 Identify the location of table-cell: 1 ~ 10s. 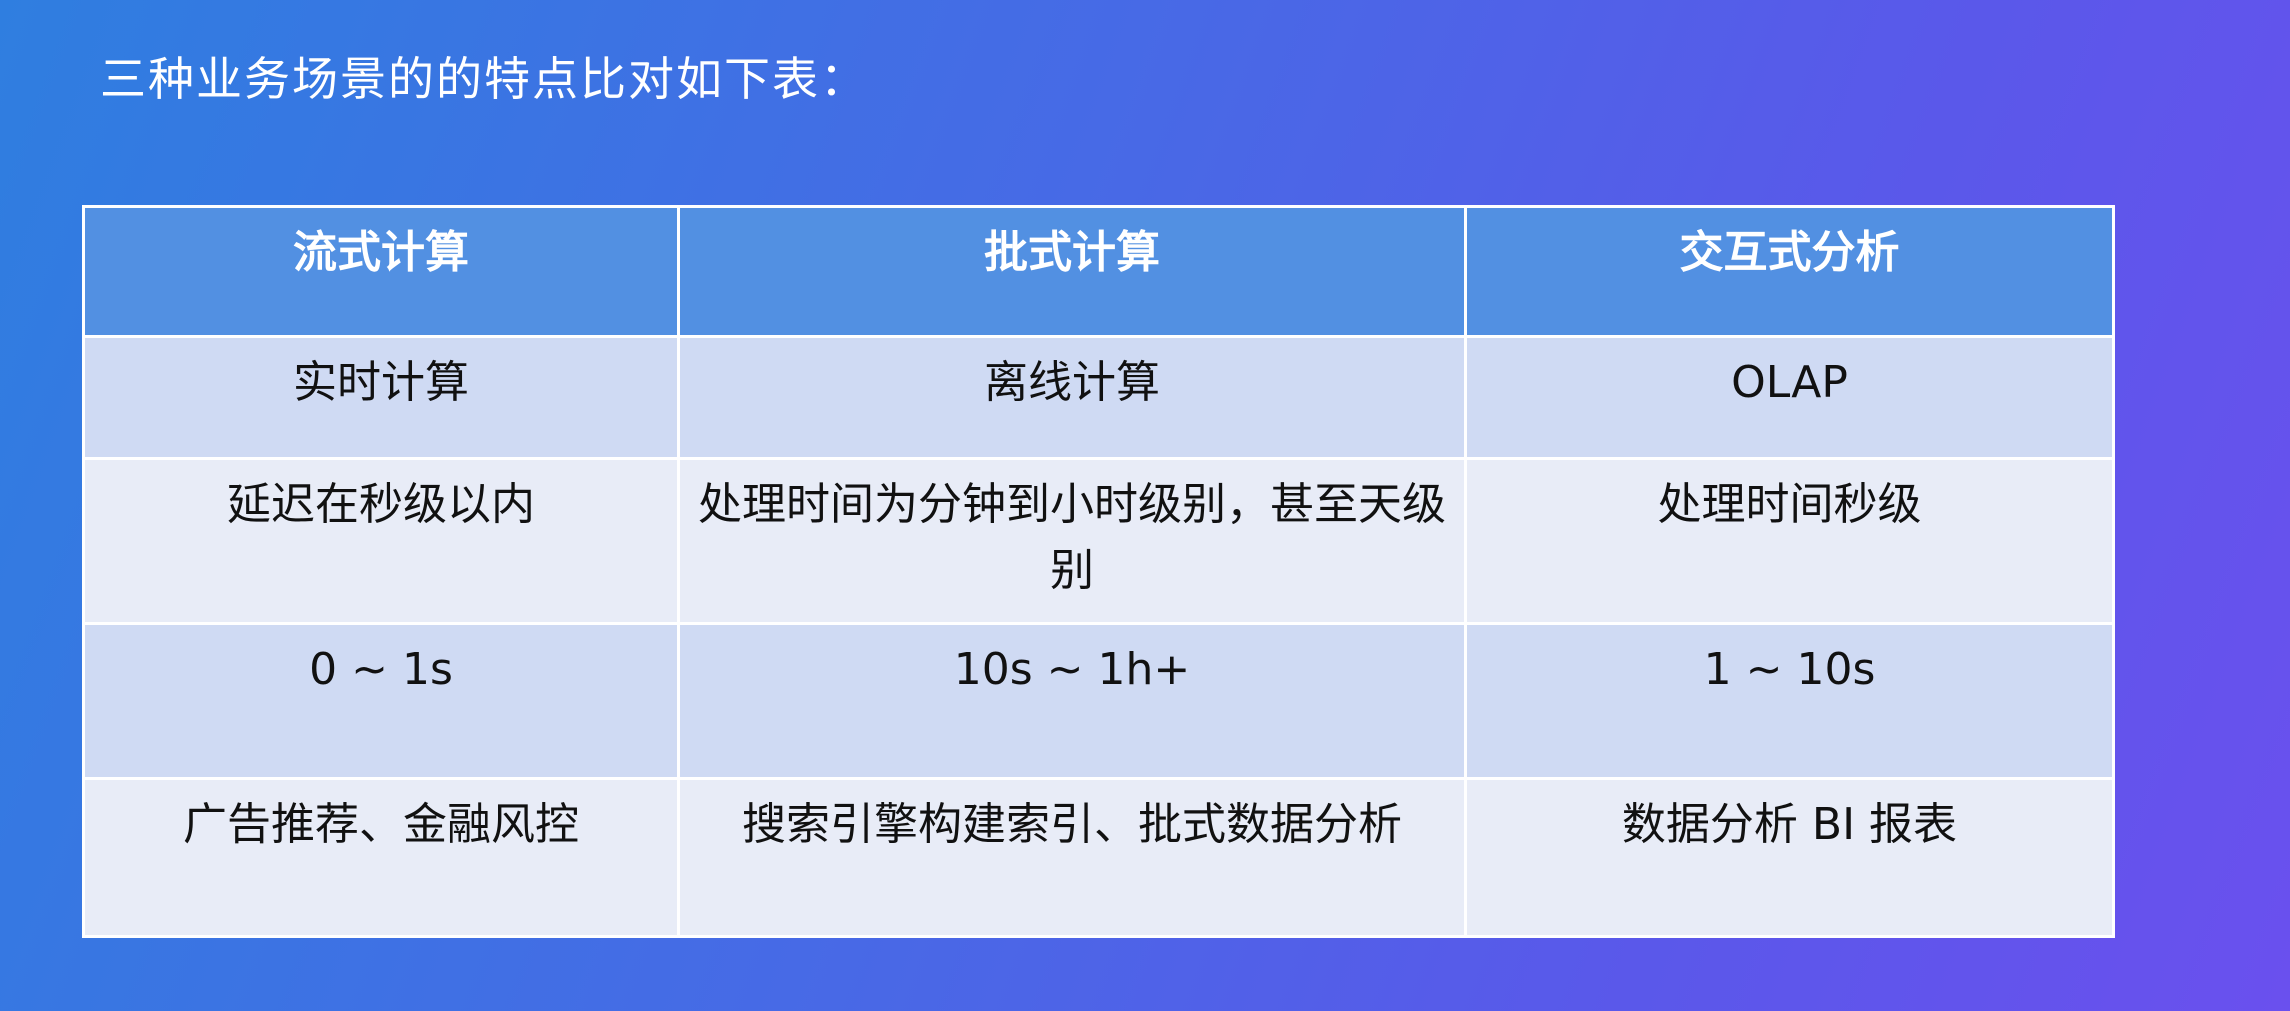
(1789, 701).